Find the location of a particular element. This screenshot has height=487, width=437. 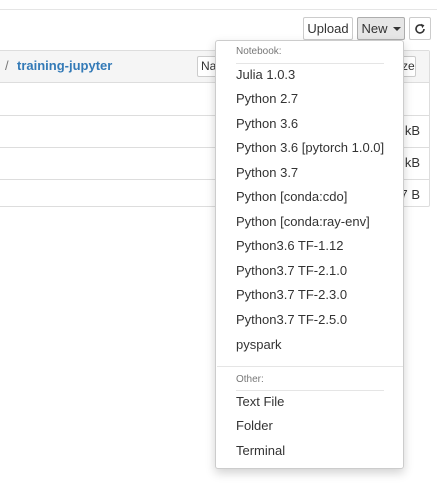

menu-item-python3-6-tf-1-12: Python3.6 TF-1.12 is located at coordinates (289, 246).